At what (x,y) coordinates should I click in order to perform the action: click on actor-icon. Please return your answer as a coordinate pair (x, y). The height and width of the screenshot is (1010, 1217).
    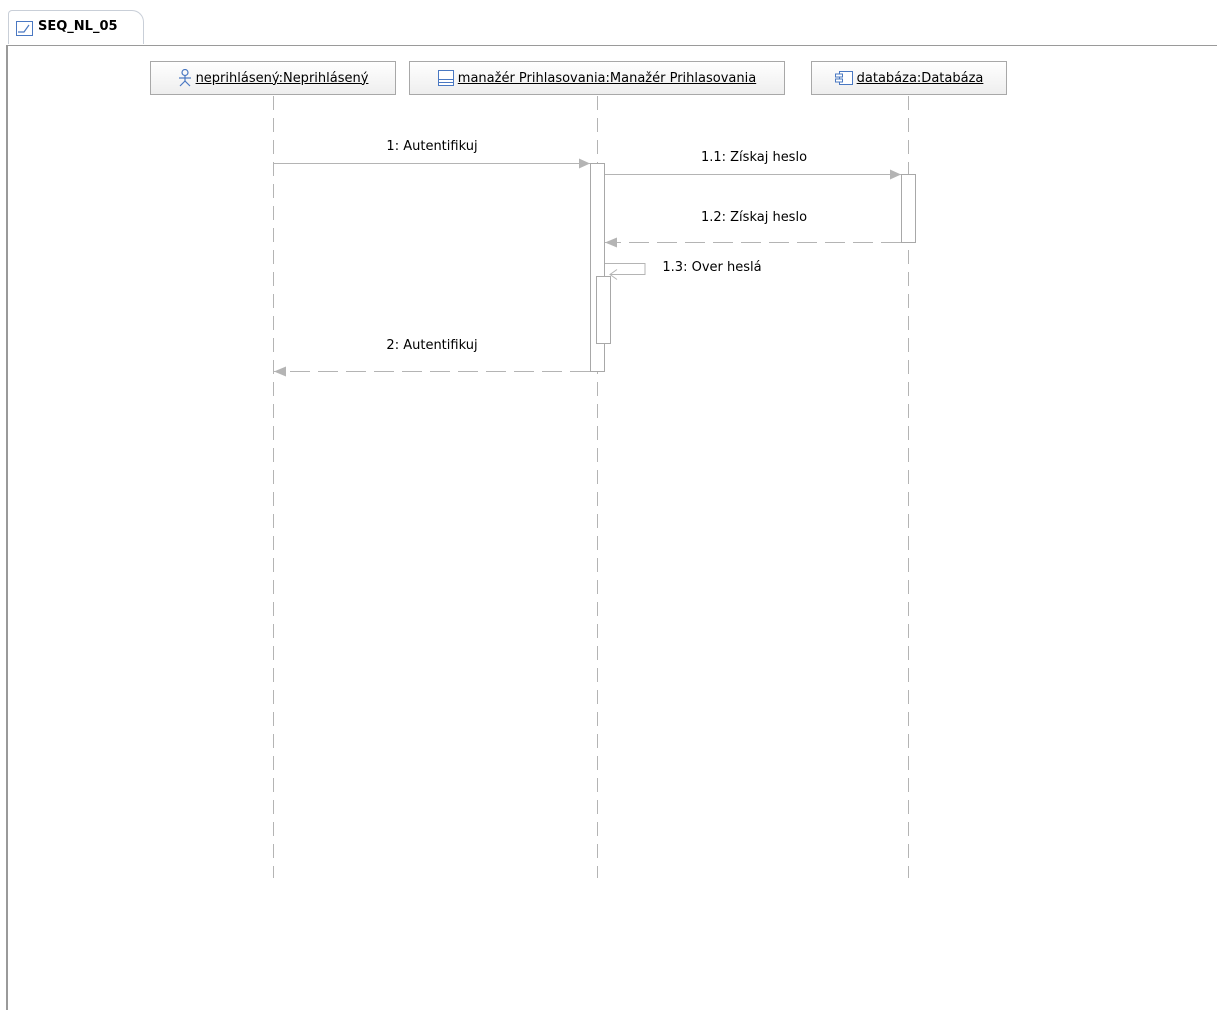
    Looking at the image, I should click on (184, 78).